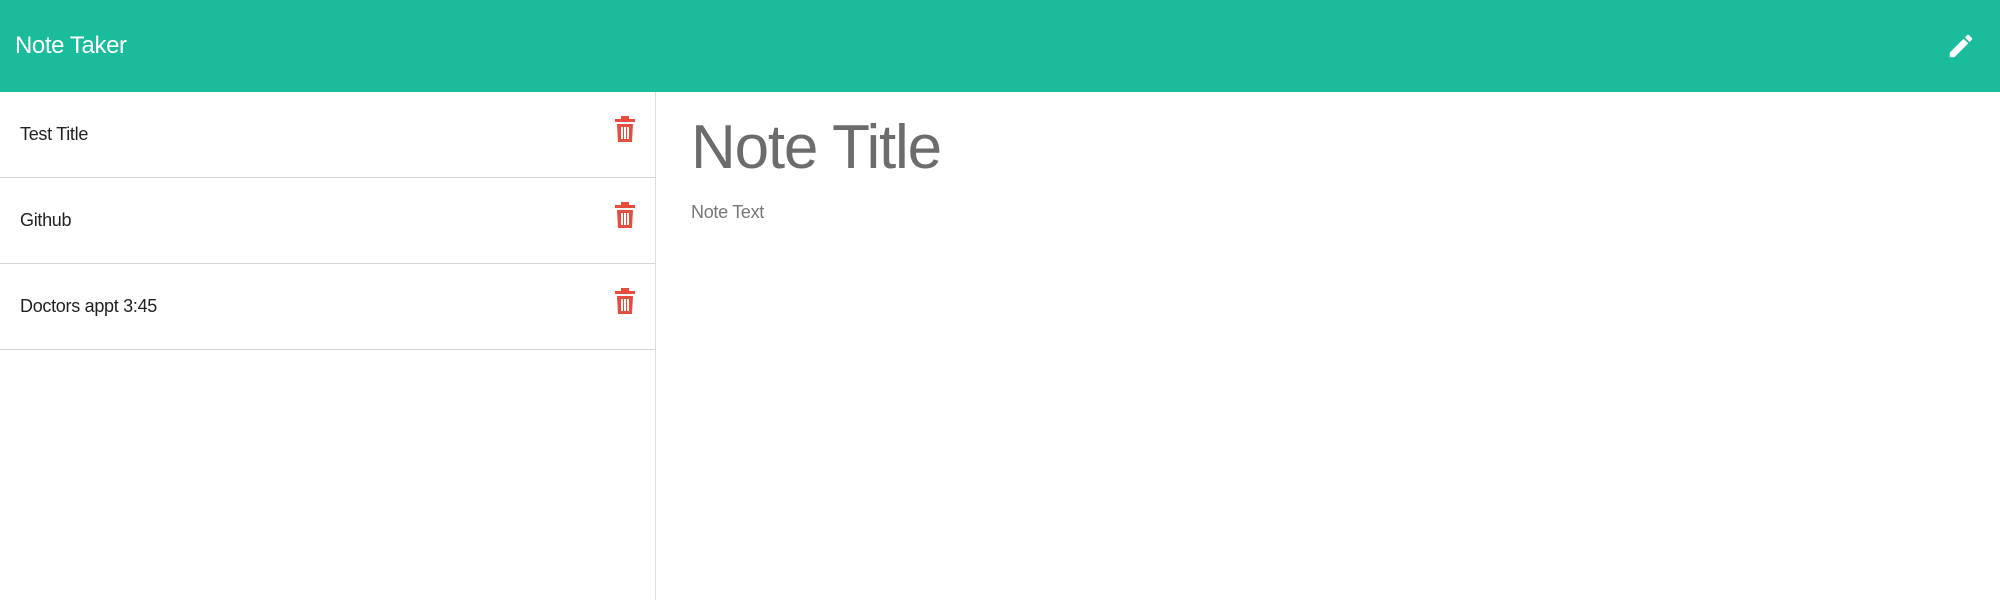  I want to click on app-title: Note Taker, so click(71, 46).